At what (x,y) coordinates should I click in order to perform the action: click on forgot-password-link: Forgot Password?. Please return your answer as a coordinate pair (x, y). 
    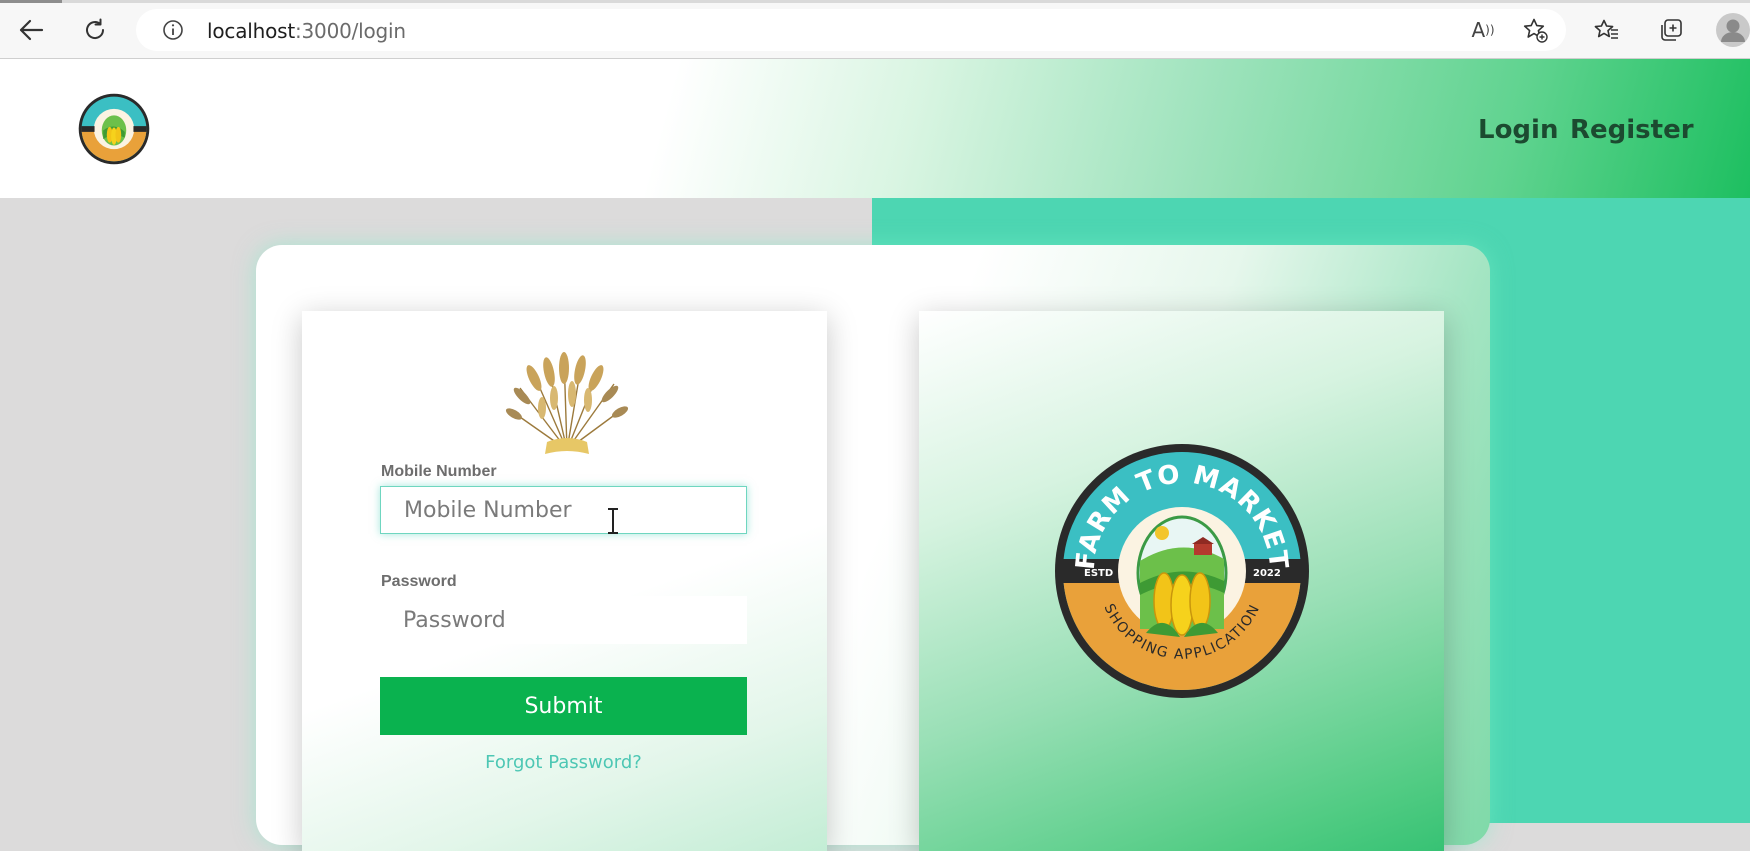
    Looking at the image, I should click on (563, 762).